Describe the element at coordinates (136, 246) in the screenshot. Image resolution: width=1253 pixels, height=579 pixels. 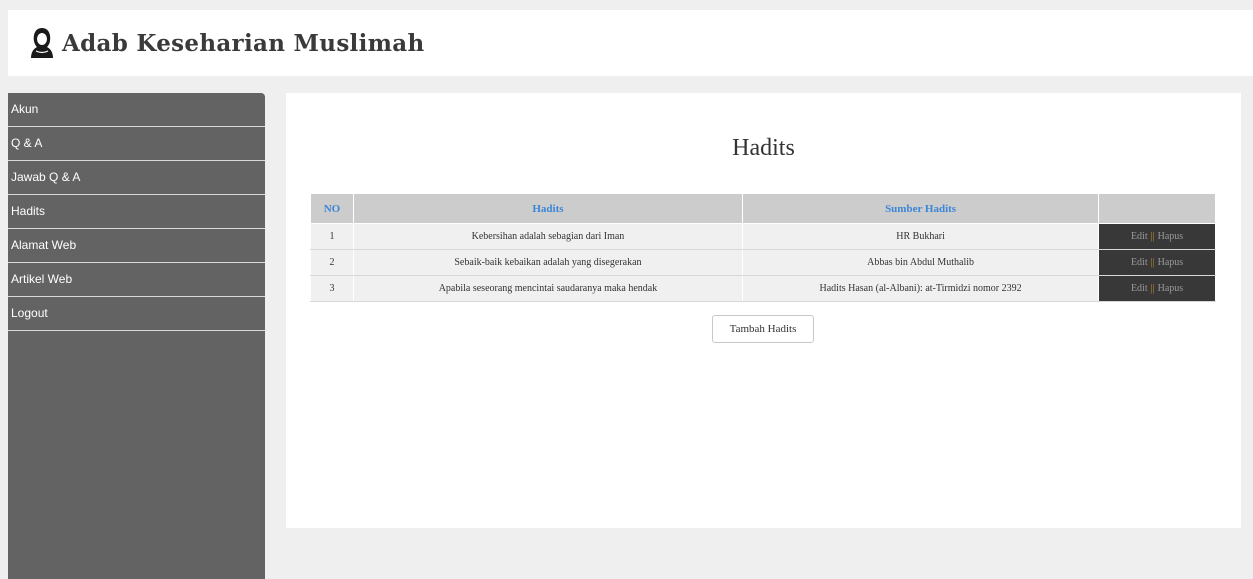
I see `sidebar-item-alamat-web: Alamat Web` at that location.